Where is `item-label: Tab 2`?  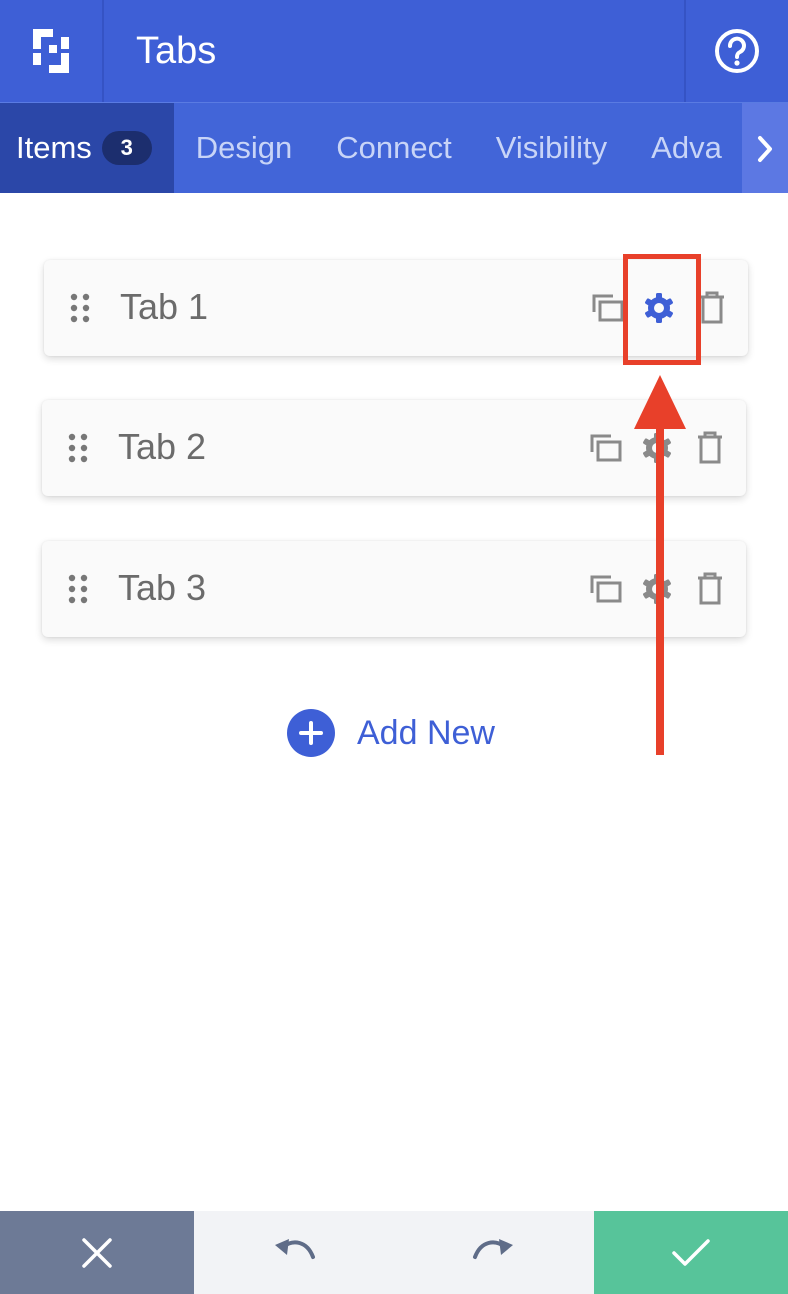 item-label: Tab 2 is located at coordinates (162, 446).